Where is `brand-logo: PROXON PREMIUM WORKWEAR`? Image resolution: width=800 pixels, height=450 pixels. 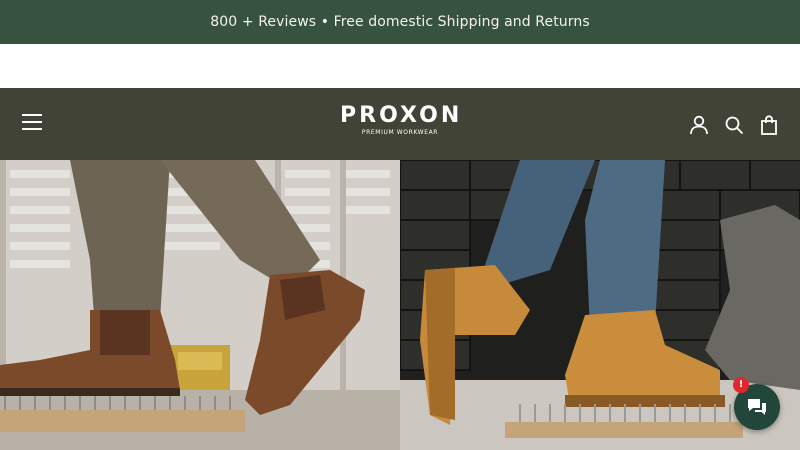 brand-logo: PROXON PREMIUM WORKWEAR is located at coordinates (400, 120).